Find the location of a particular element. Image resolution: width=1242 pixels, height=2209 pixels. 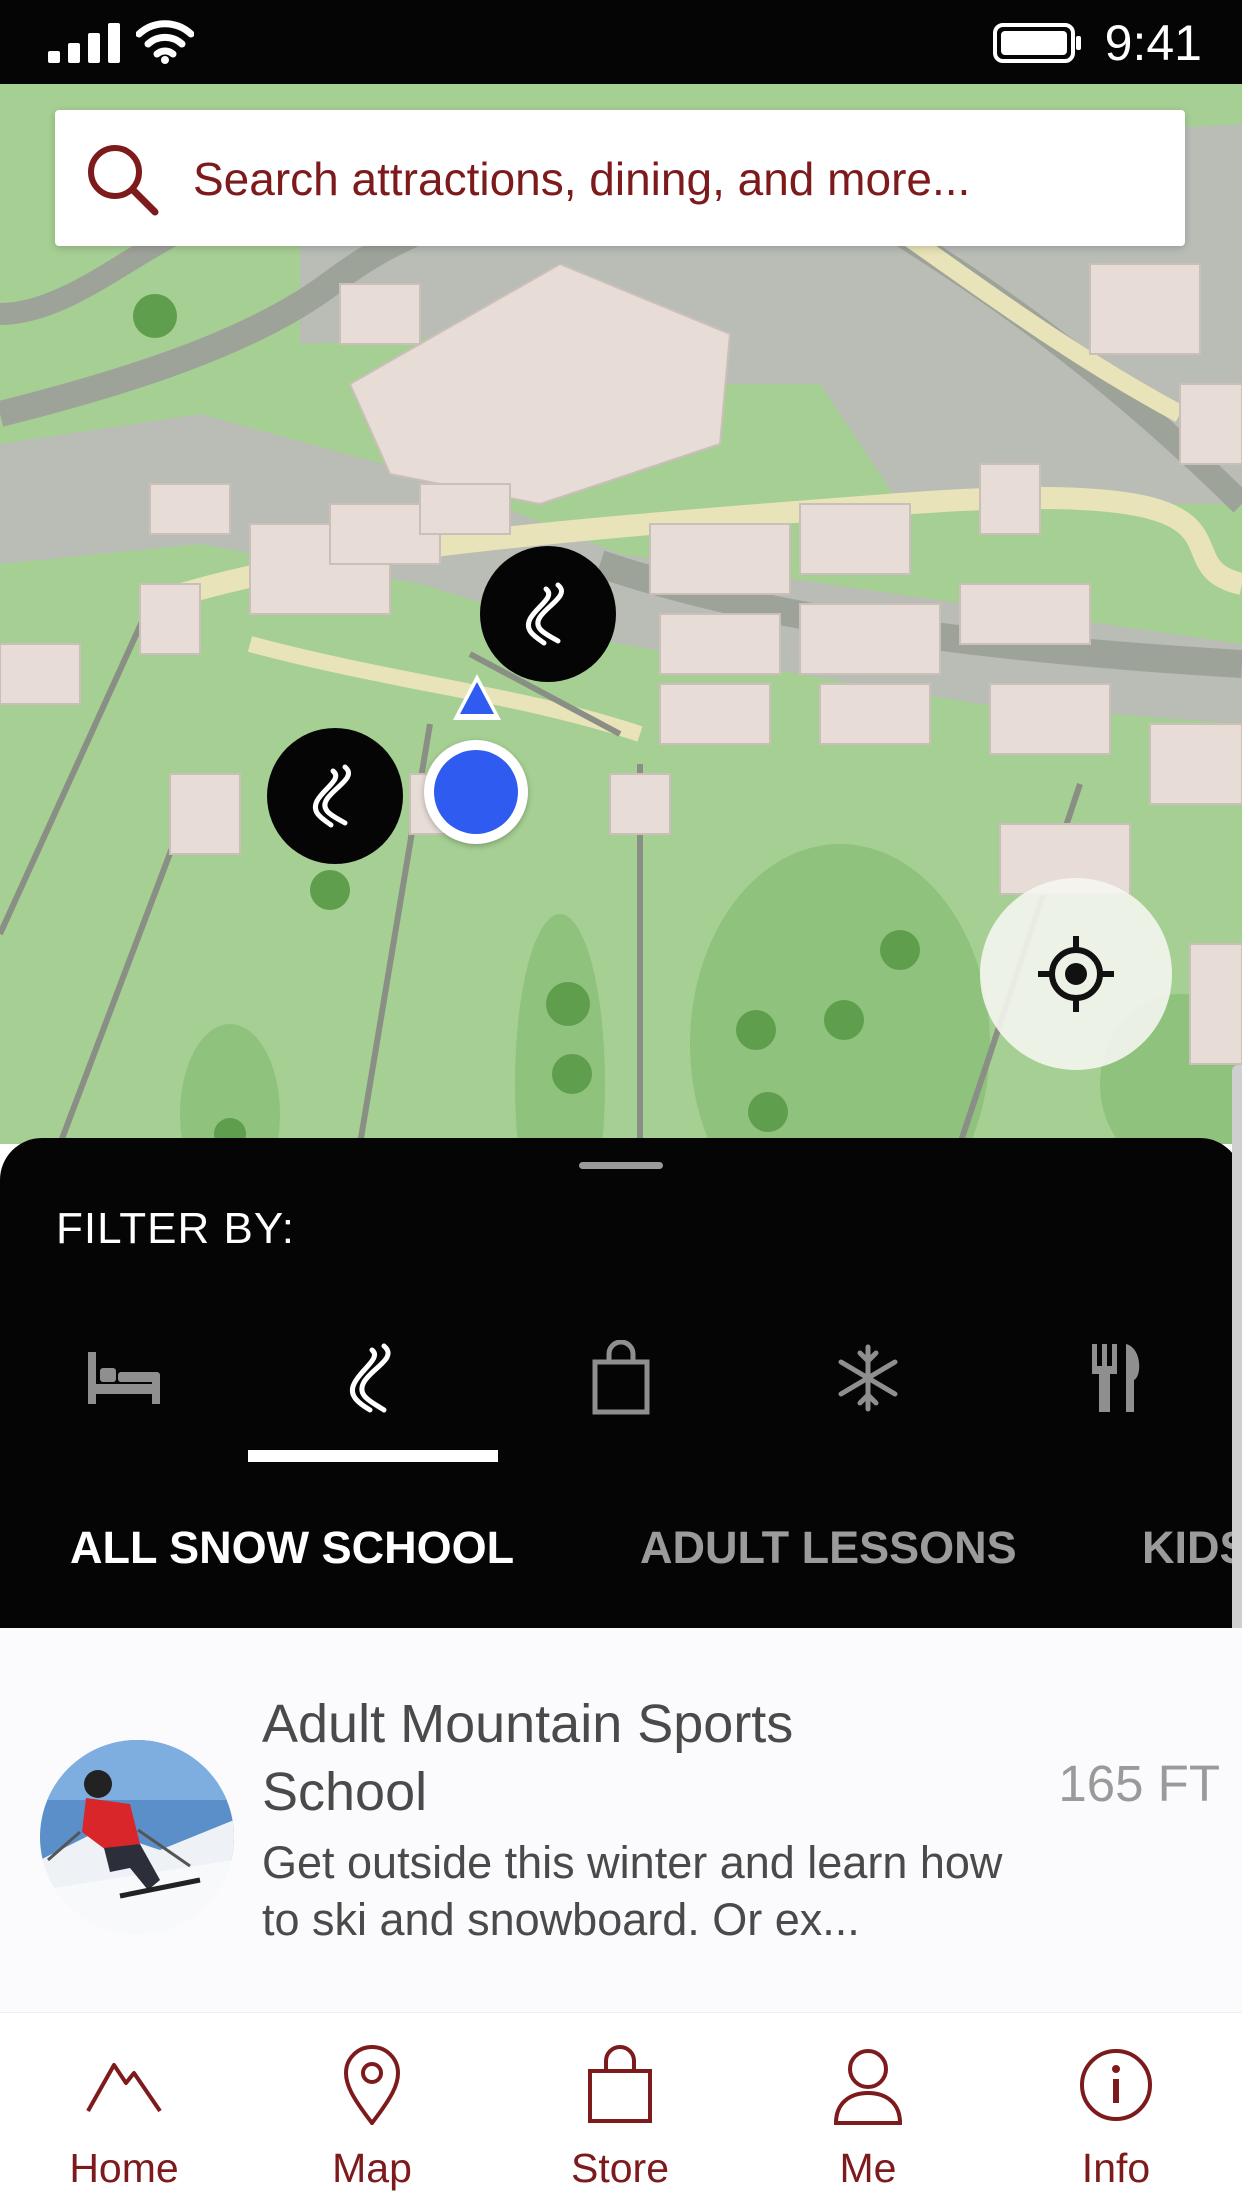

signal-icon is located at coordinates (84, 43).